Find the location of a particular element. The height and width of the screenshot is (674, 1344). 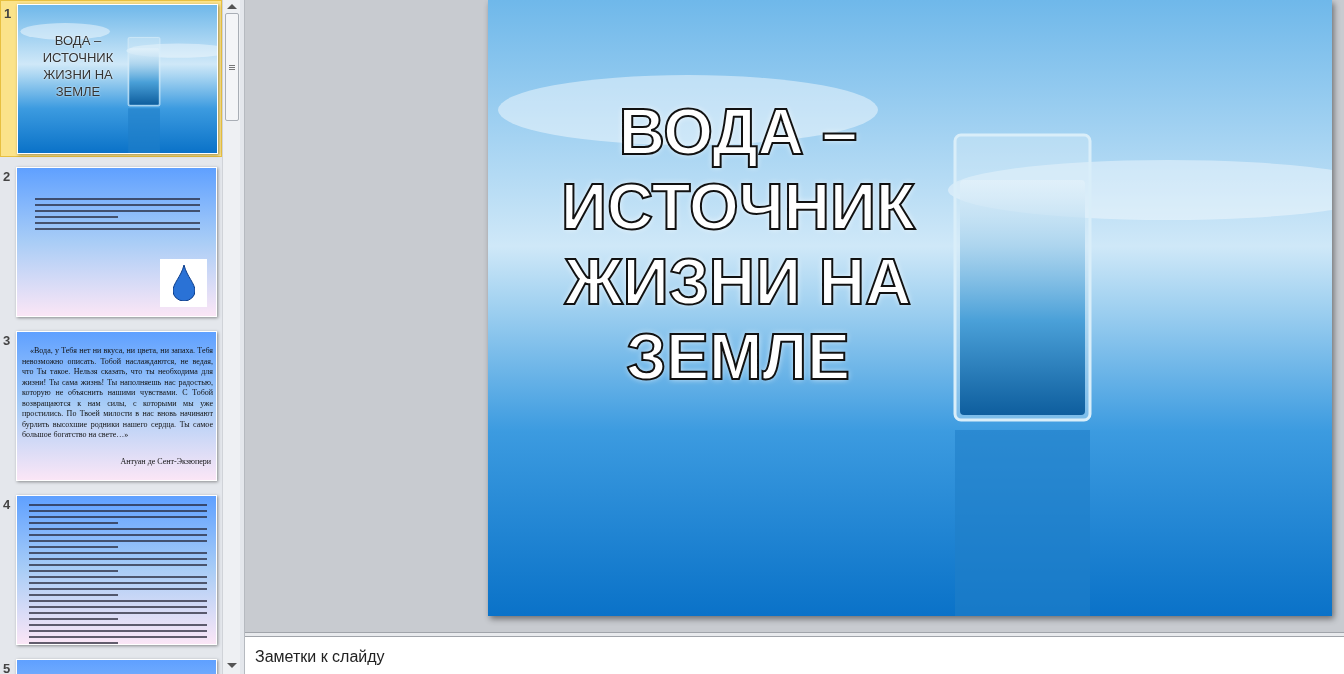

slide-number: 5 is located at coordinates (7, 667).